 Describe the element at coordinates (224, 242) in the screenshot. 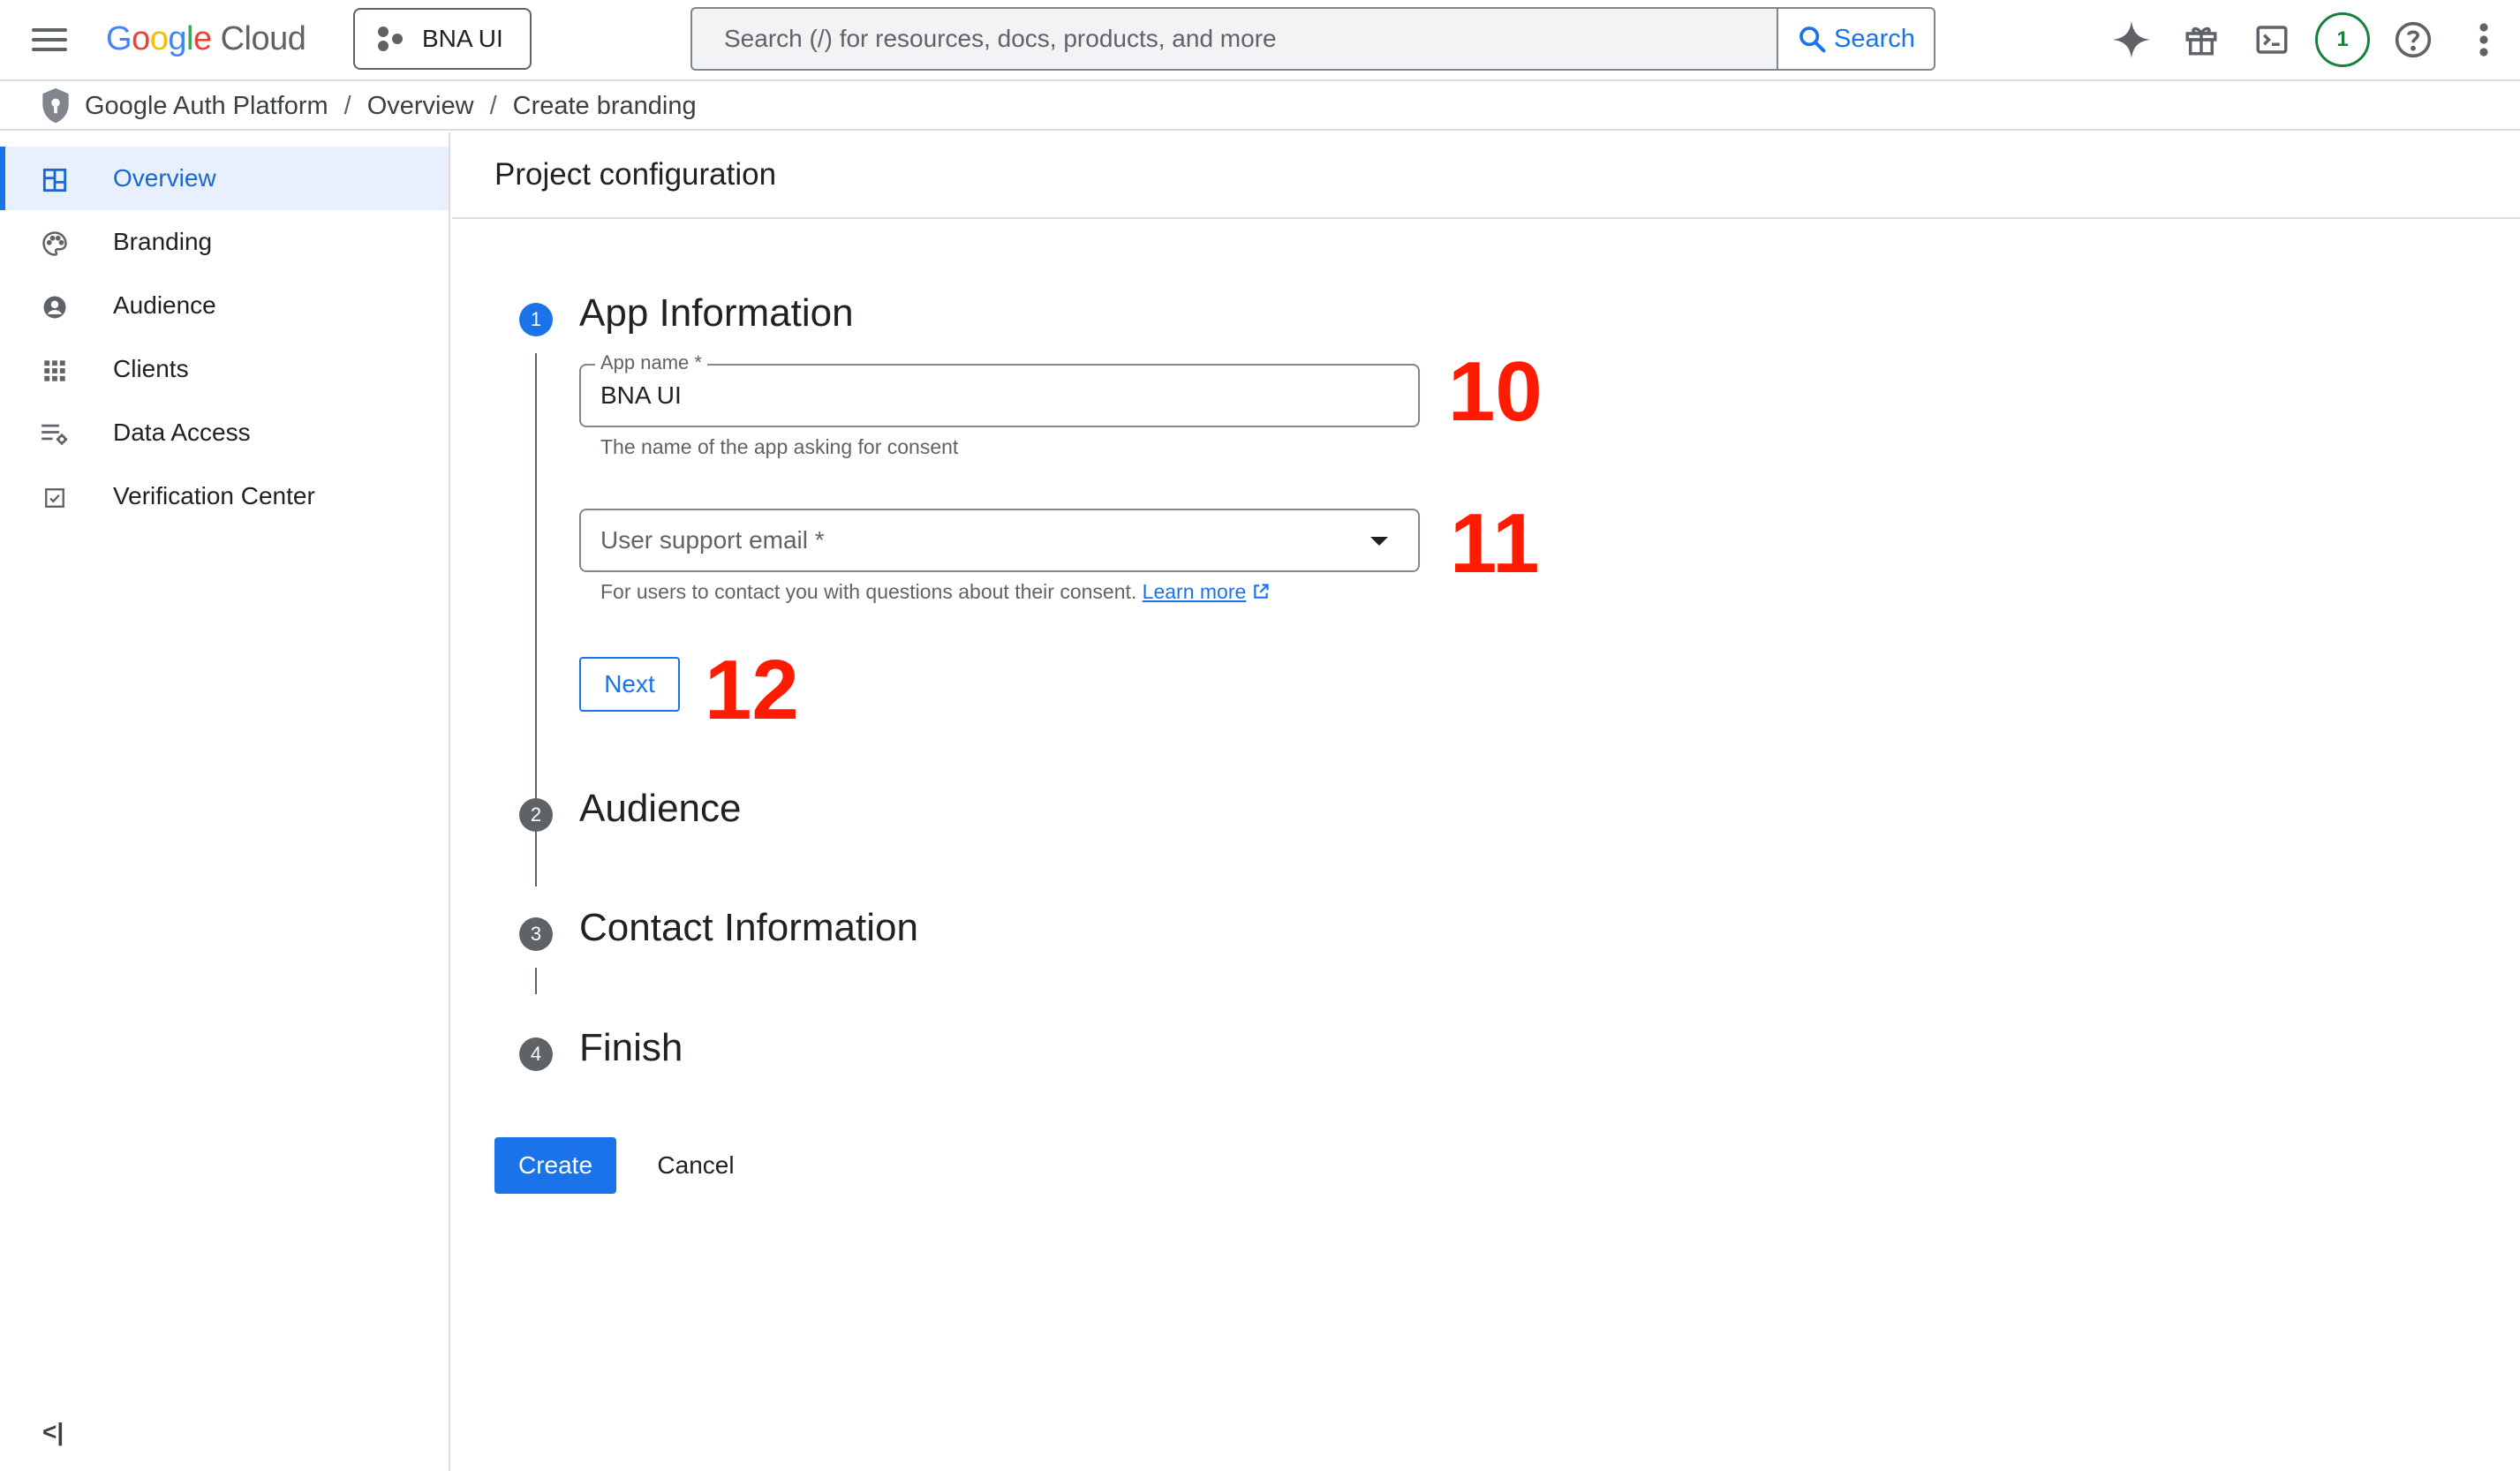

I see `sidebar-item-branding: Branding` at that location.